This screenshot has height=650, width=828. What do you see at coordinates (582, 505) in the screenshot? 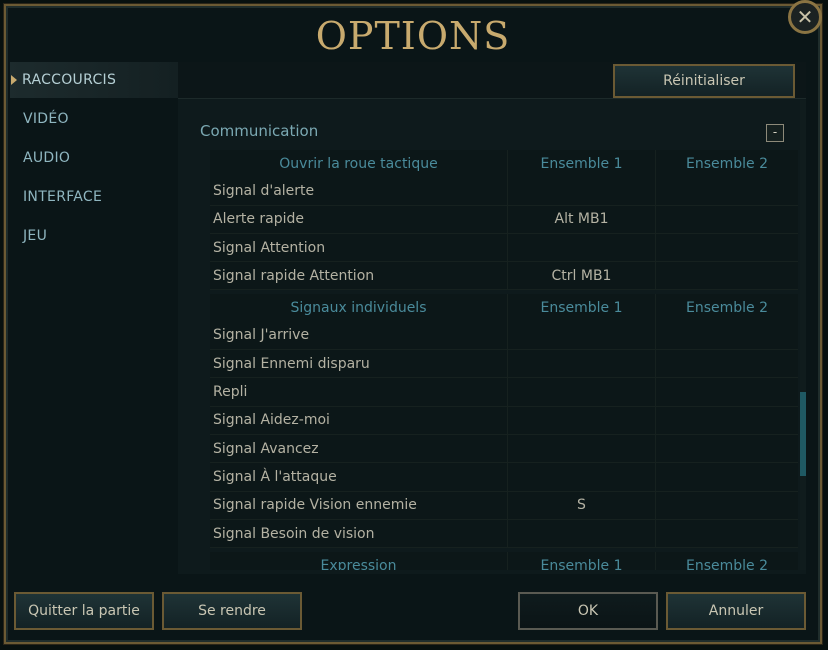
I see `set1-key: S` at bounding box center [582, 505].